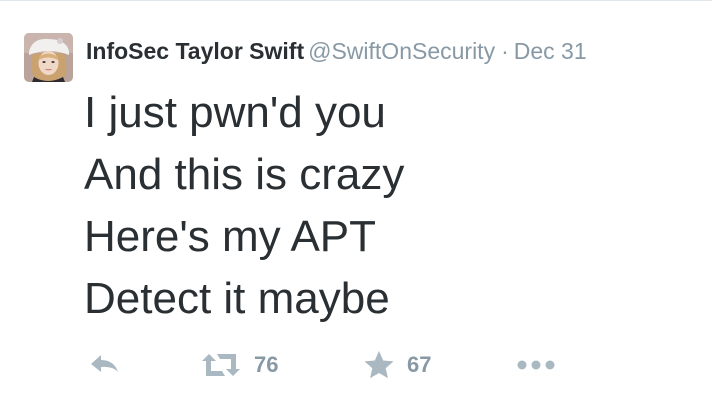 The height and width of the screenshot is (414, 712). I want to click on display-name: InfoSec Taylor Swift, so click(195, 51).